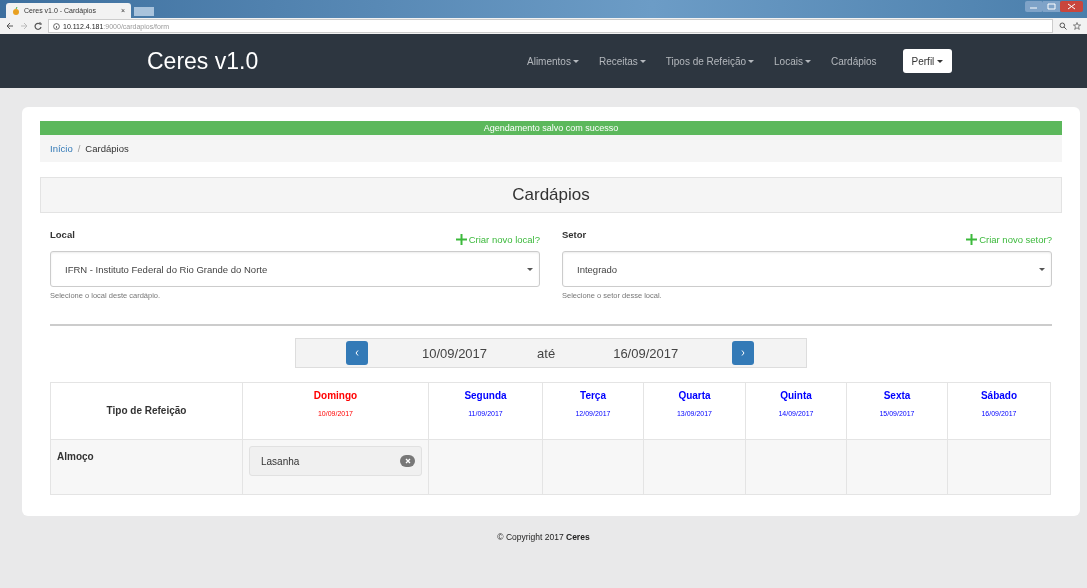 The height and width of the screenshot is (588, 1087). I want to click on breadcrumb-link: Início, so click(61, 148).